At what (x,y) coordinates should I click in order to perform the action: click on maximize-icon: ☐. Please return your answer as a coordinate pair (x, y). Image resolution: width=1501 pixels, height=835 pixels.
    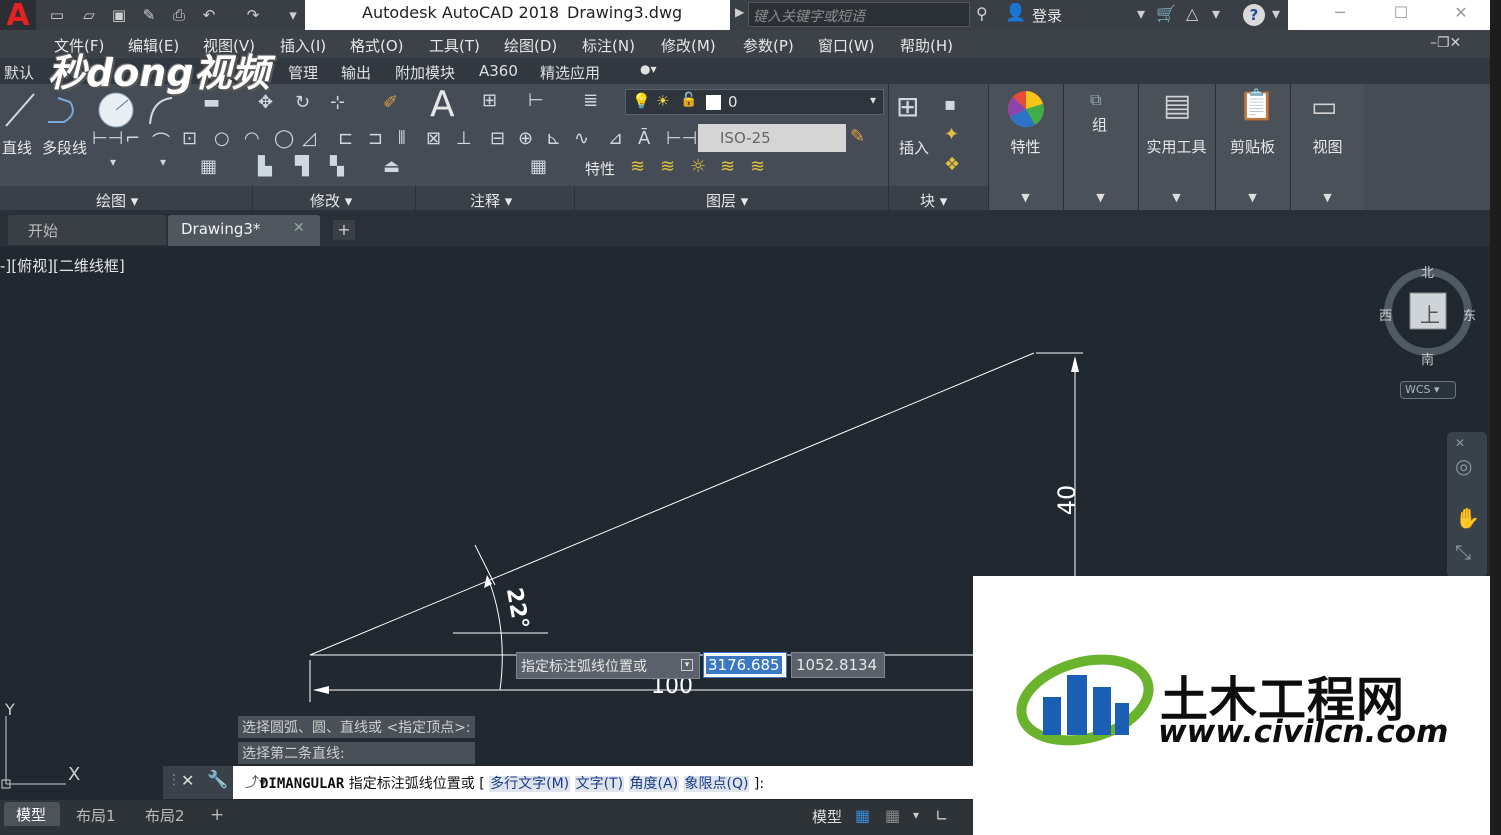
    Looking at the image, I should click on (1401, 14).